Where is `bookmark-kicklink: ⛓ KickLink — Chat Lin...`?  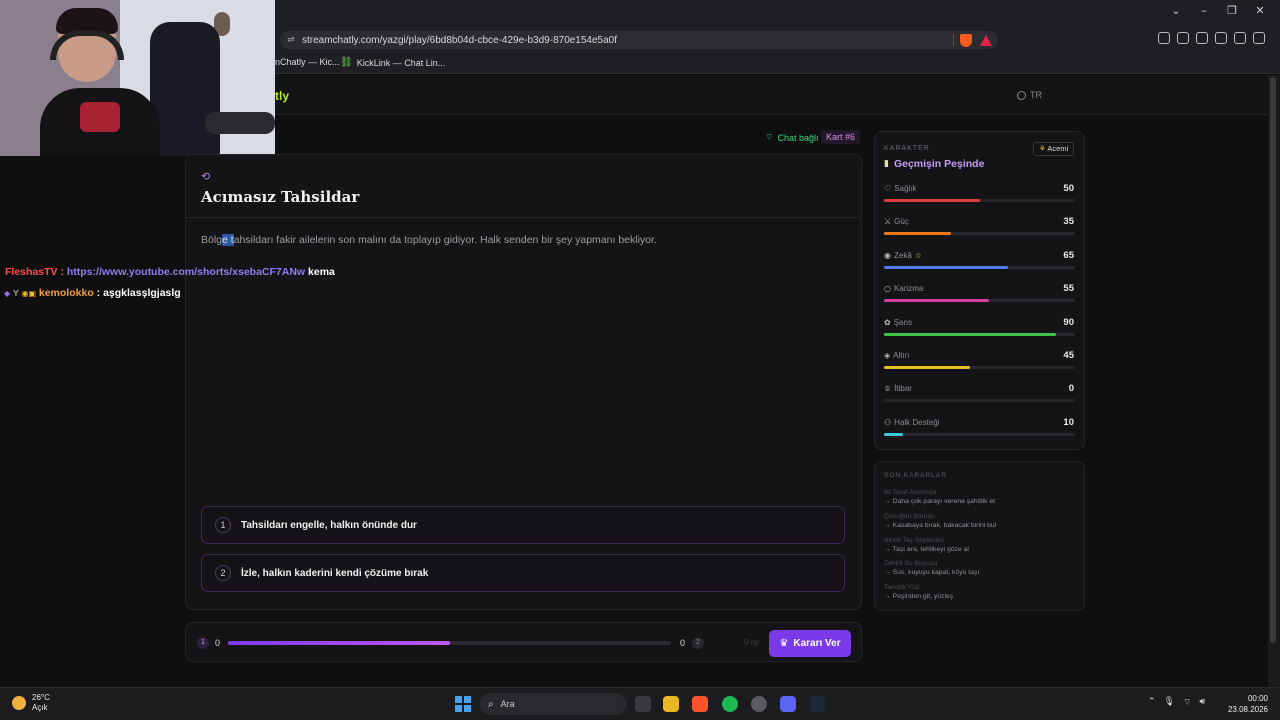
bookmark-kicklink: ⛓ KickLink — Chat Lin... is located at coordinates (392, 62).